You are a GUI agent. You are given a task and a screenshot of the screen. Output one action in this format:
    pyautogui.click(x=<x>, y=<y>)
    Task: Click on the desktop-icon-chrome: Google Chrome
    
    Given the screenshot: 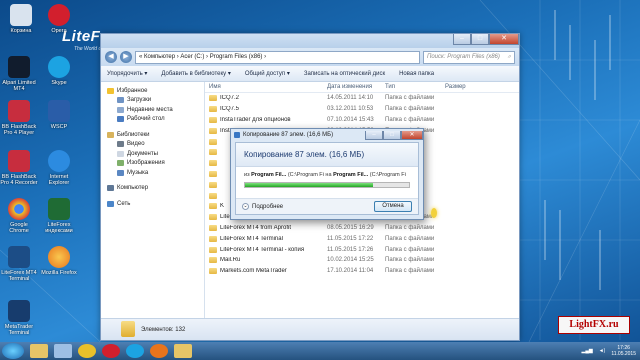 What is the action you would take?
    pyautogui.click(x=19, y=216)
    